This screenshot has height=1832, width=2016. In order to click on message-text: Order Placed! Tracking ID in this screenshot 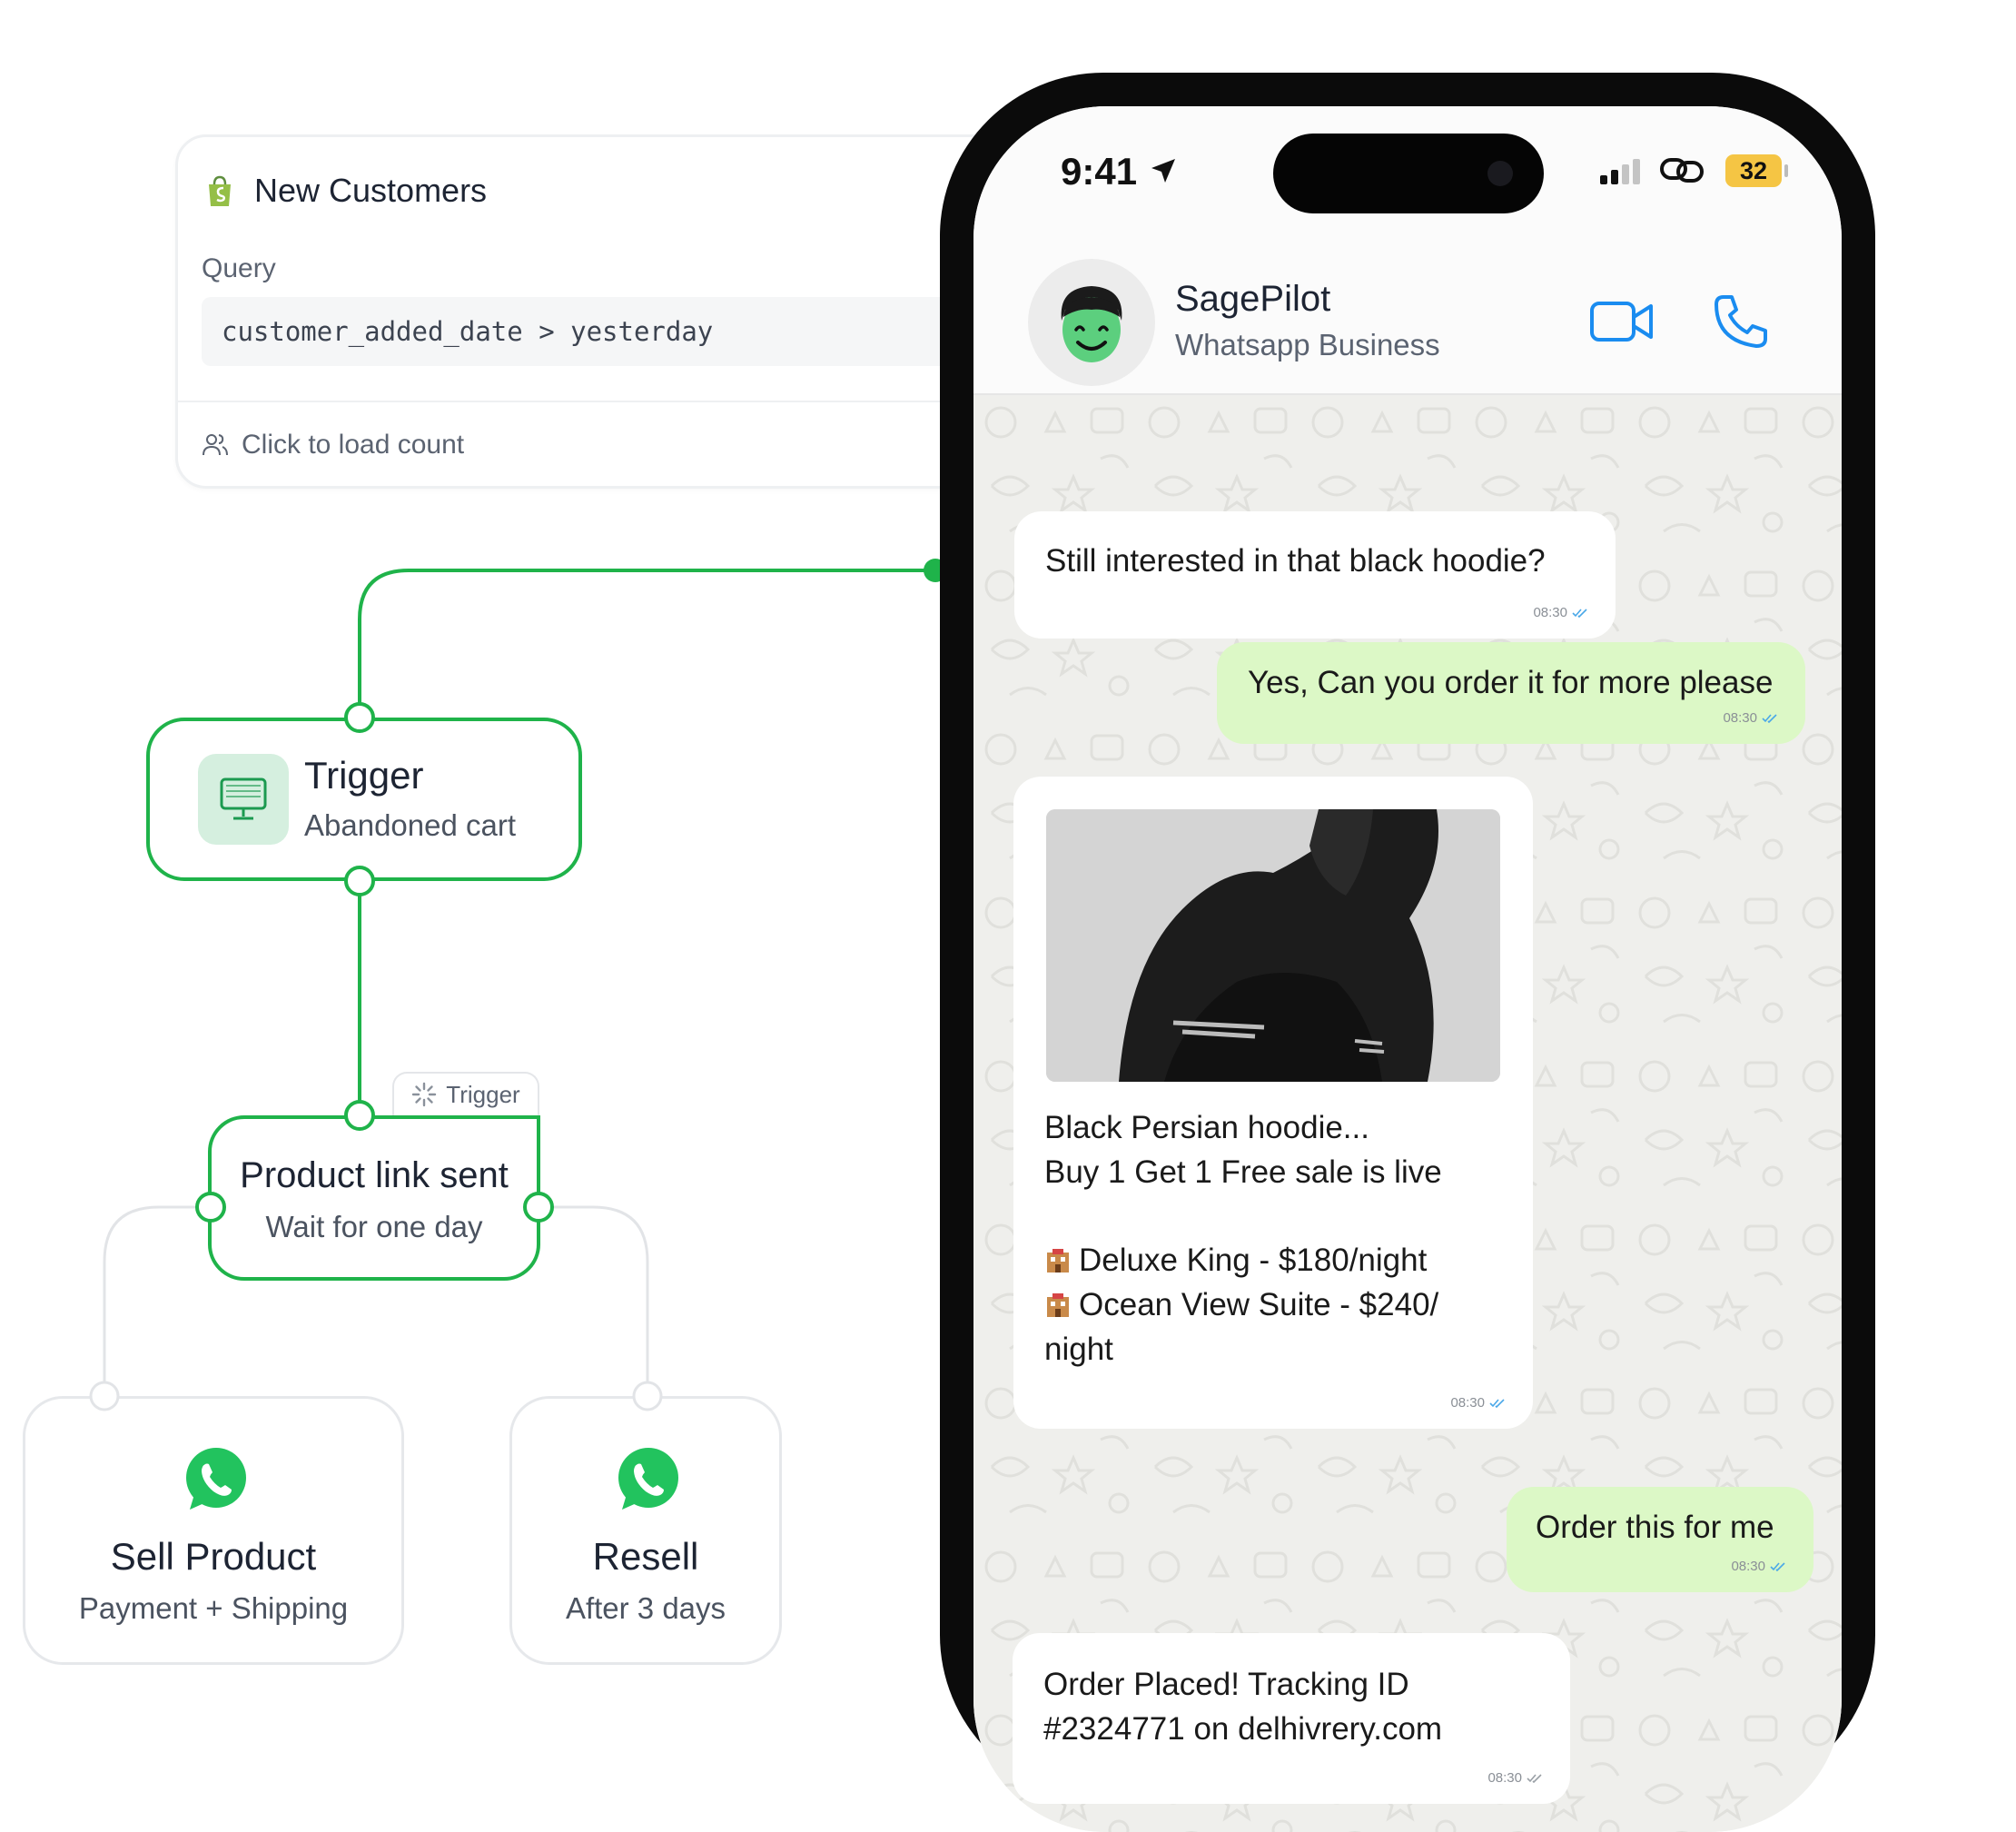, I will do `click(1226, 1685)`.